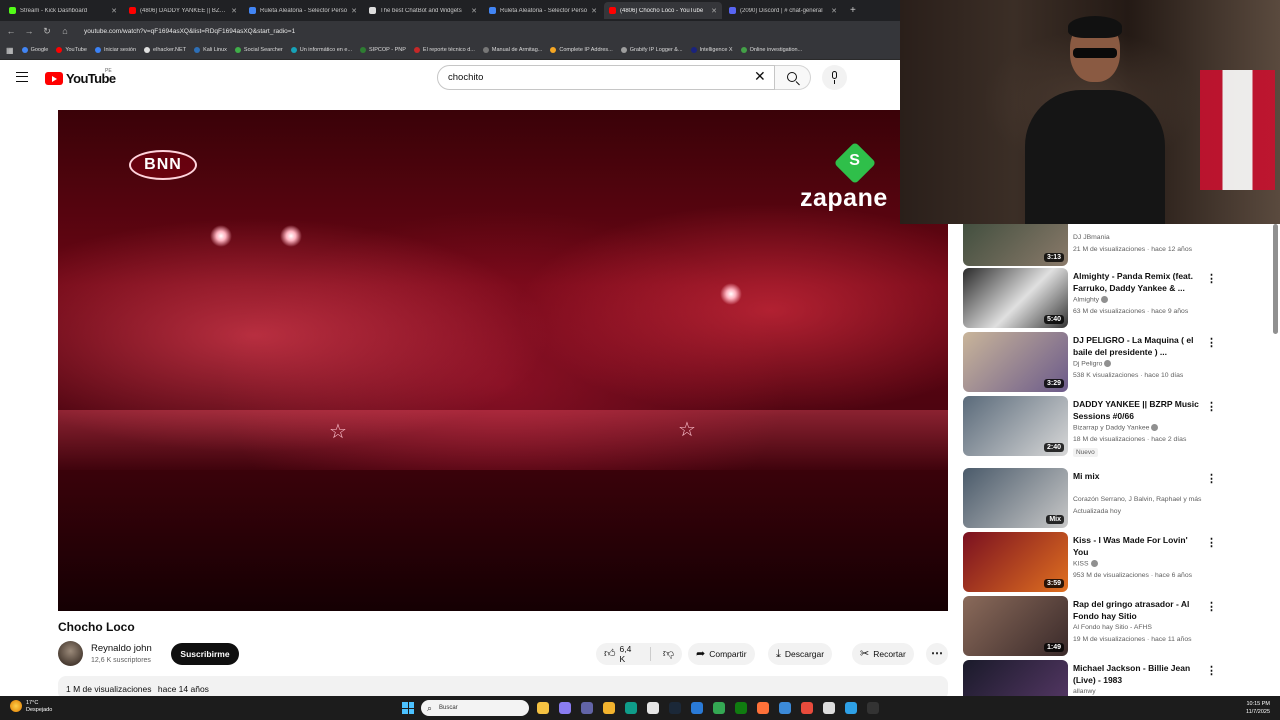 The width and height of the screenshot is (1280, 720). I want to click on windows-start-icon, so click(408, 708).